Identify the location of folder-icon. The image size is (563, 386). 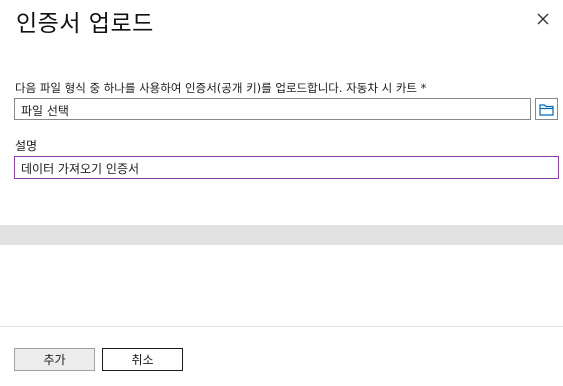
(546, 109).